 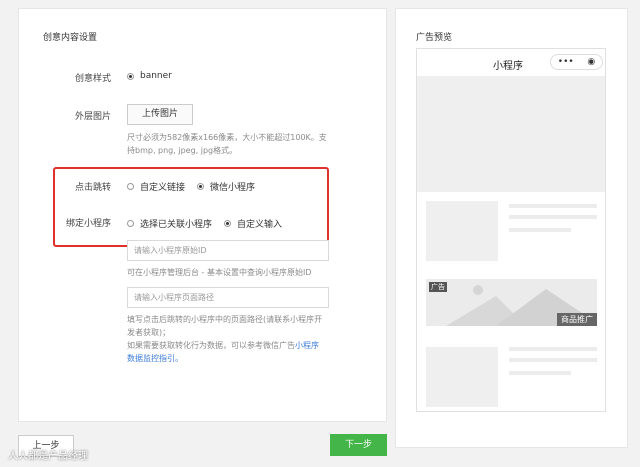 What do you see at coordinates (591, 62) in the screenshot?
I see `close-icon: ◉` at bounding box center [591, 62].